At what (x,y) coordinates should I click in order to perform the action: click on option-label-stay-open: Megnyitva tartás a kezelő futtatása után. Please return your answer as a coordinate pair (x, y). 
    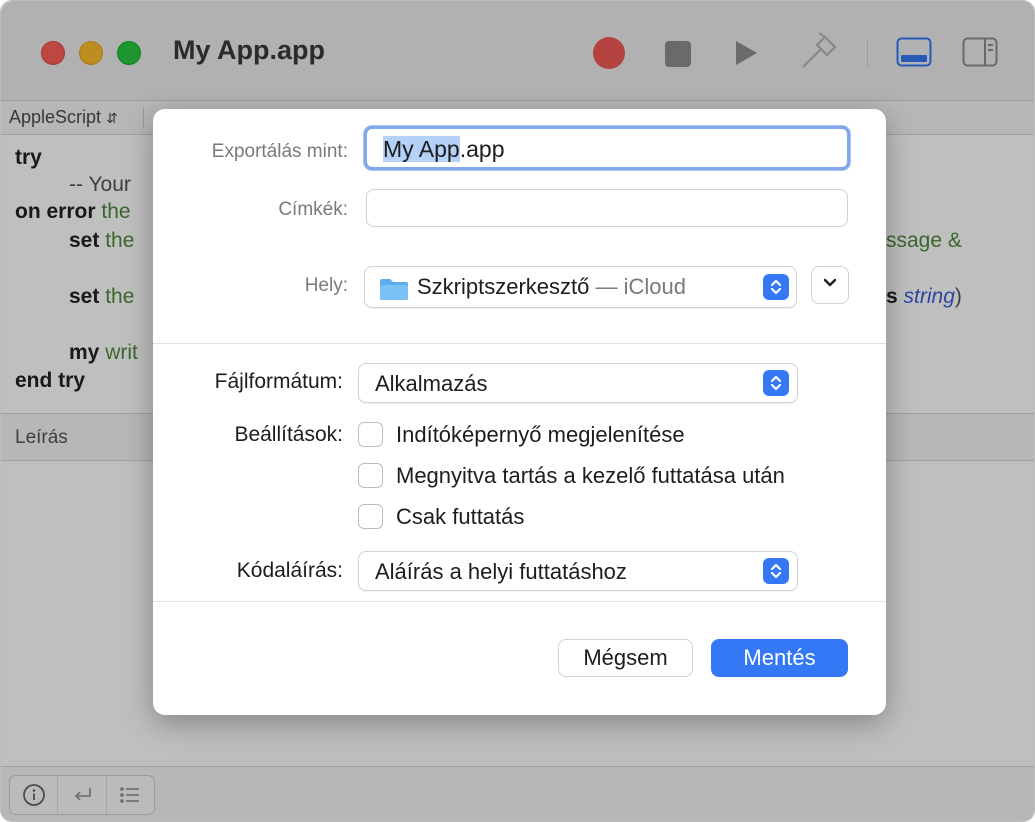
    Looking at the image, I should click on (590, 475).